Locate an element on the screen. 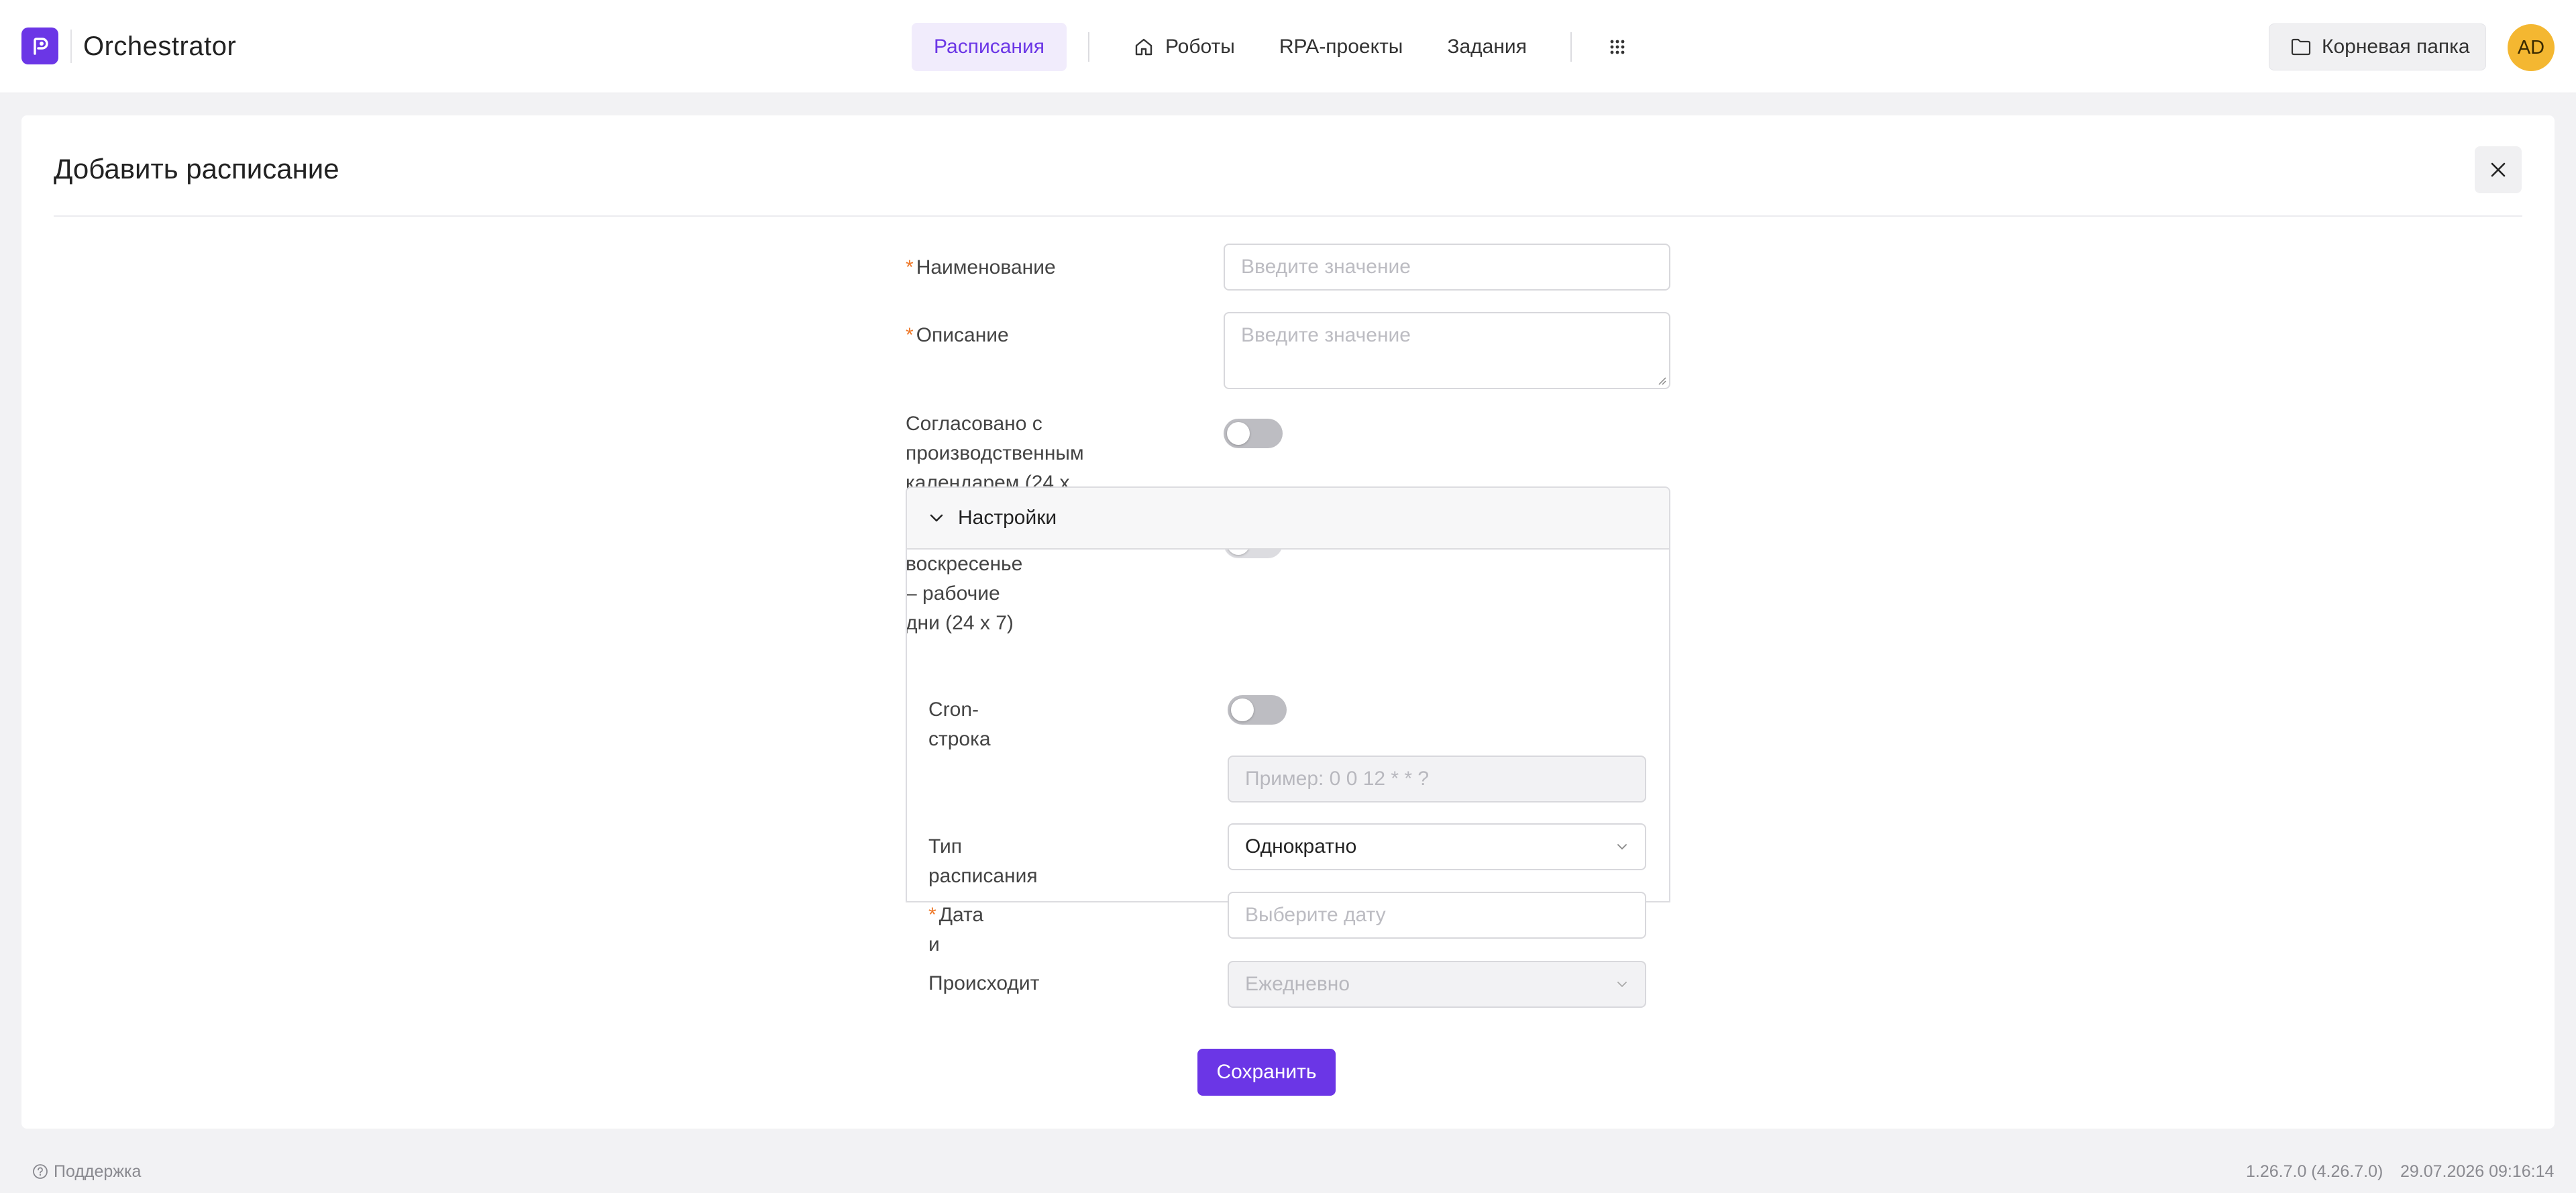 This screenshot has width=2576, height=1193. avatar: AD is located at coordinates (2531, 47).